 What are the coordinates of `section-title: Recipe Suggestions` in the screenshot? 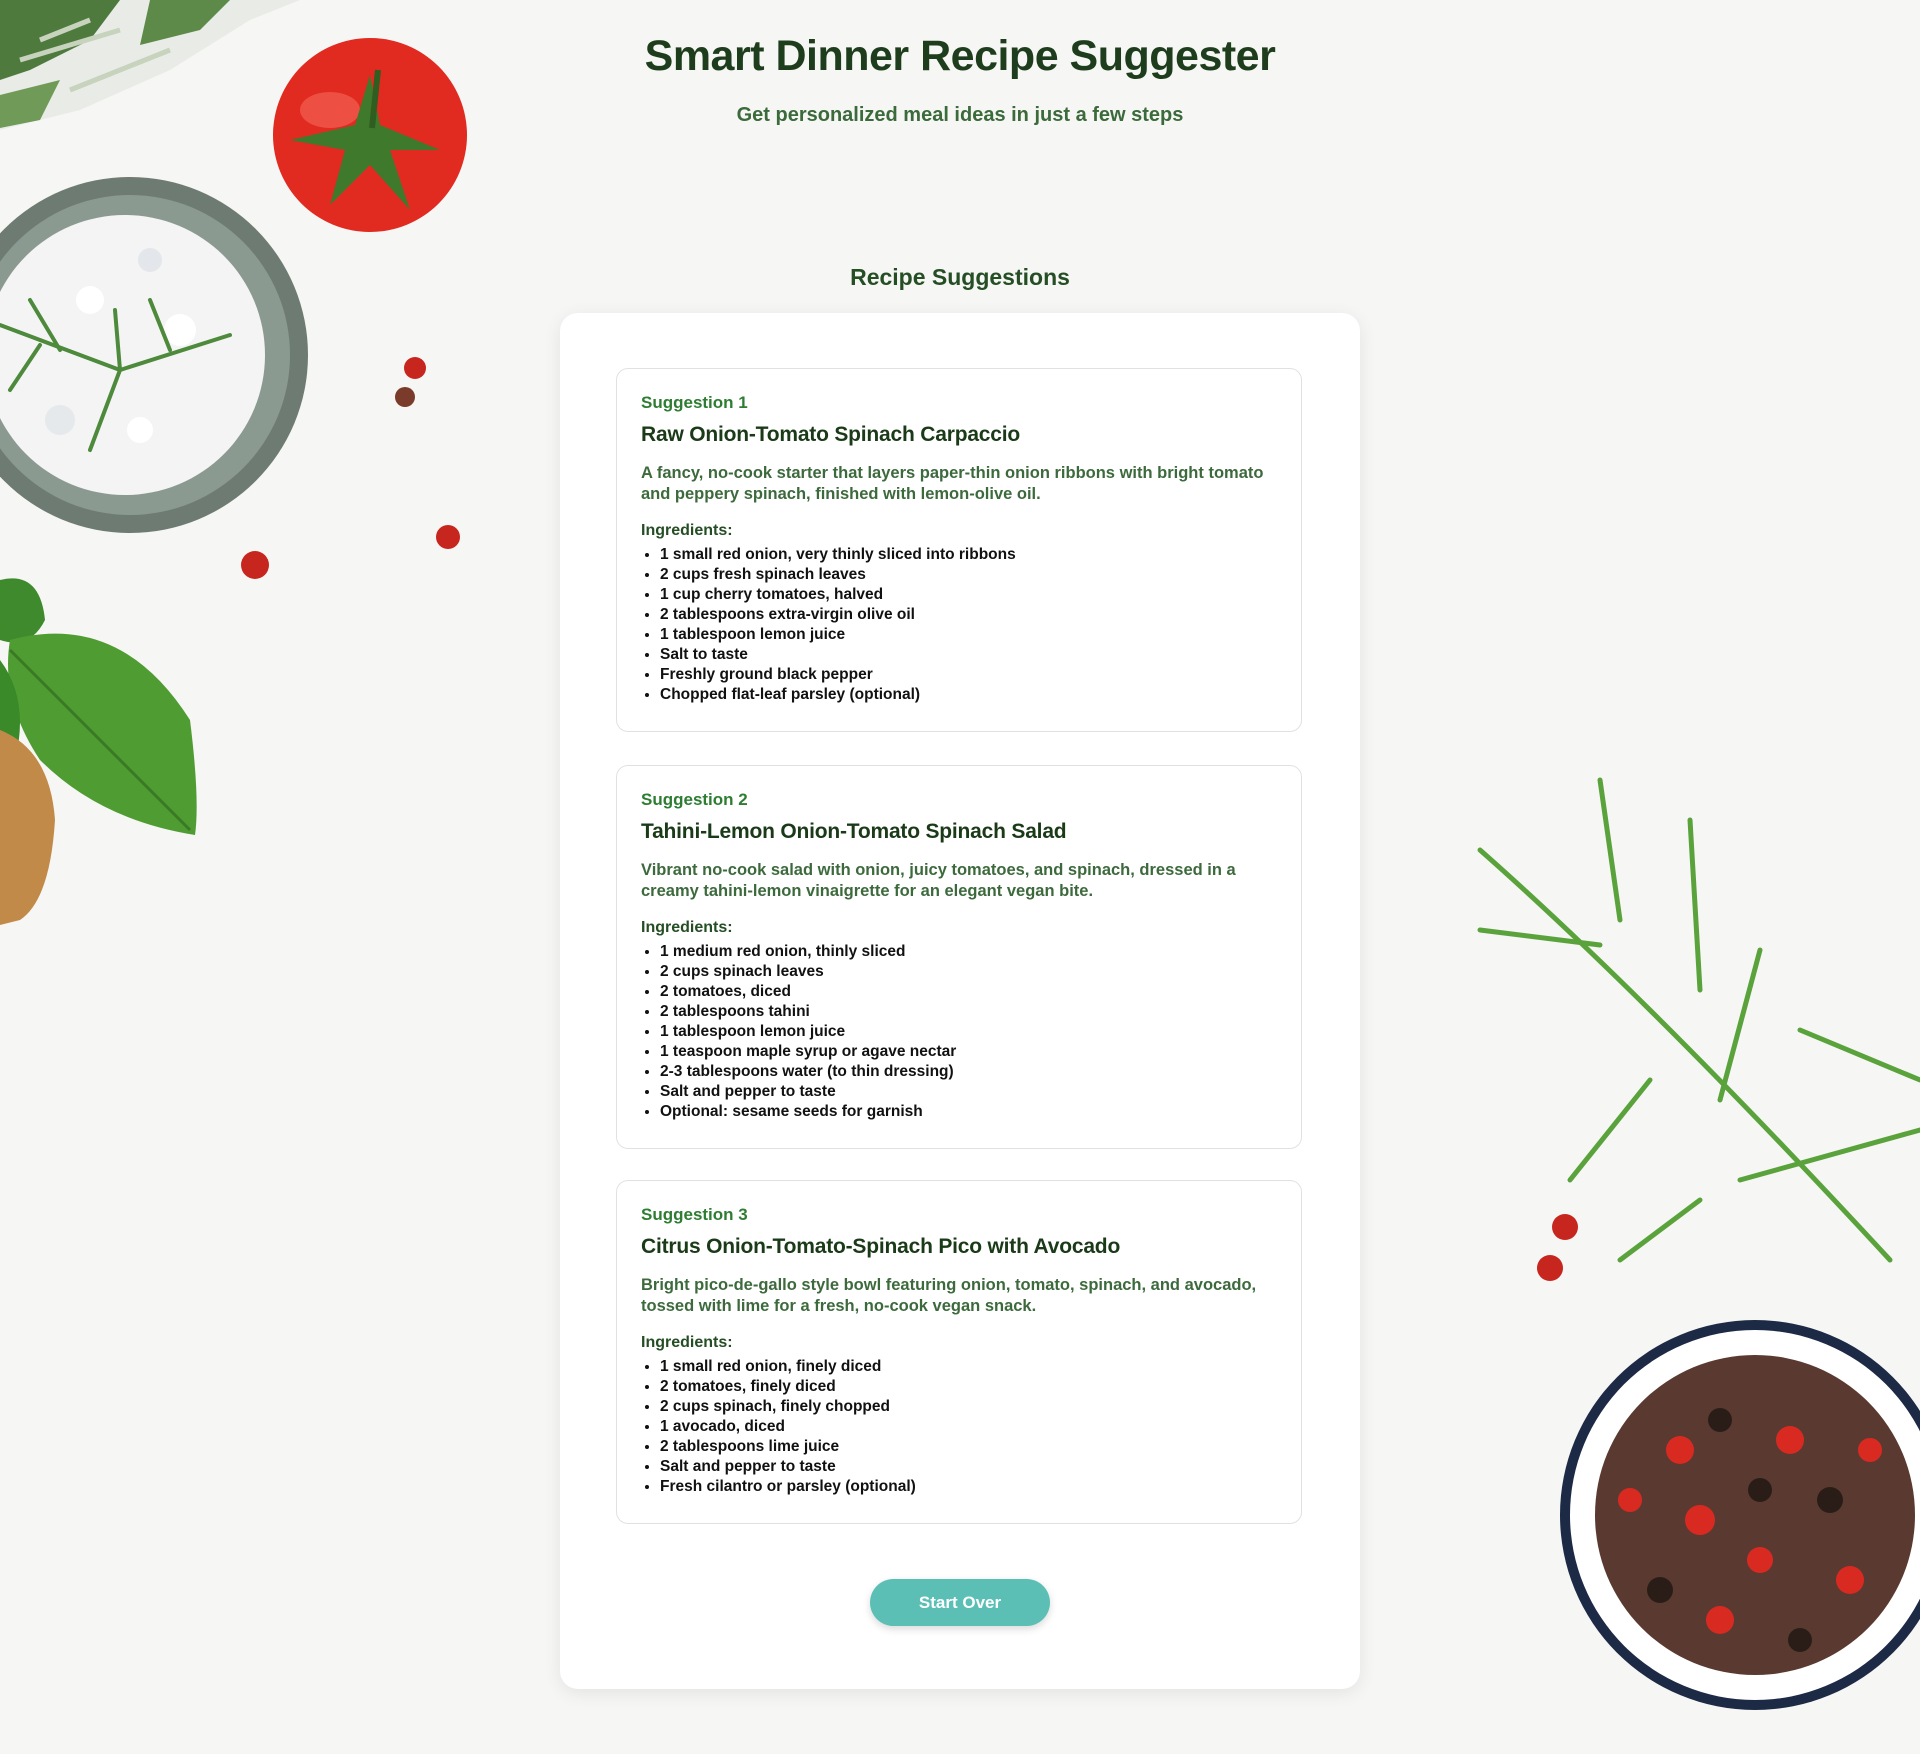 It's located at (960, 277).